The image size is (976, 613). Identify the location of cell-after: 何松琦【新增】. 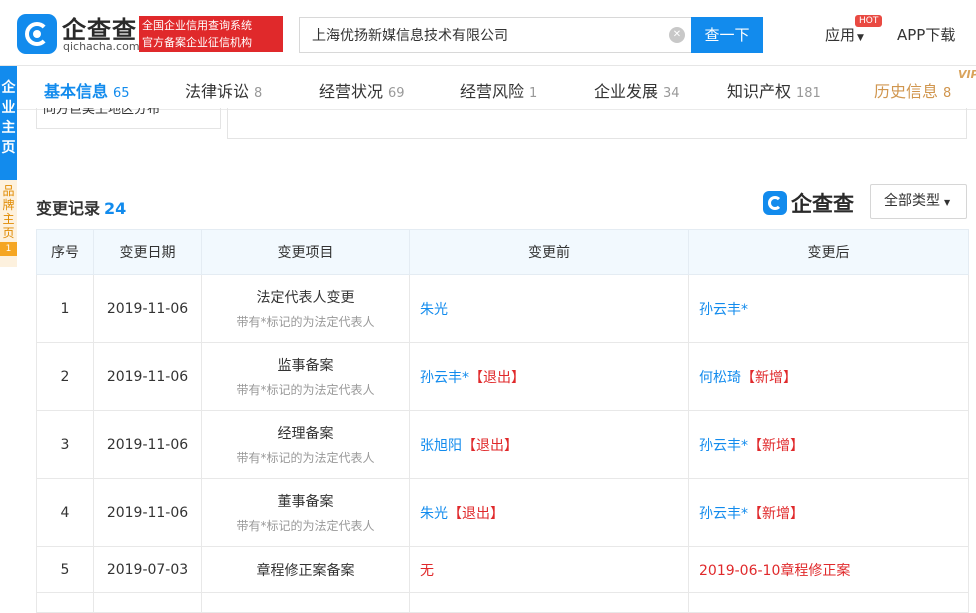
(828, 376).